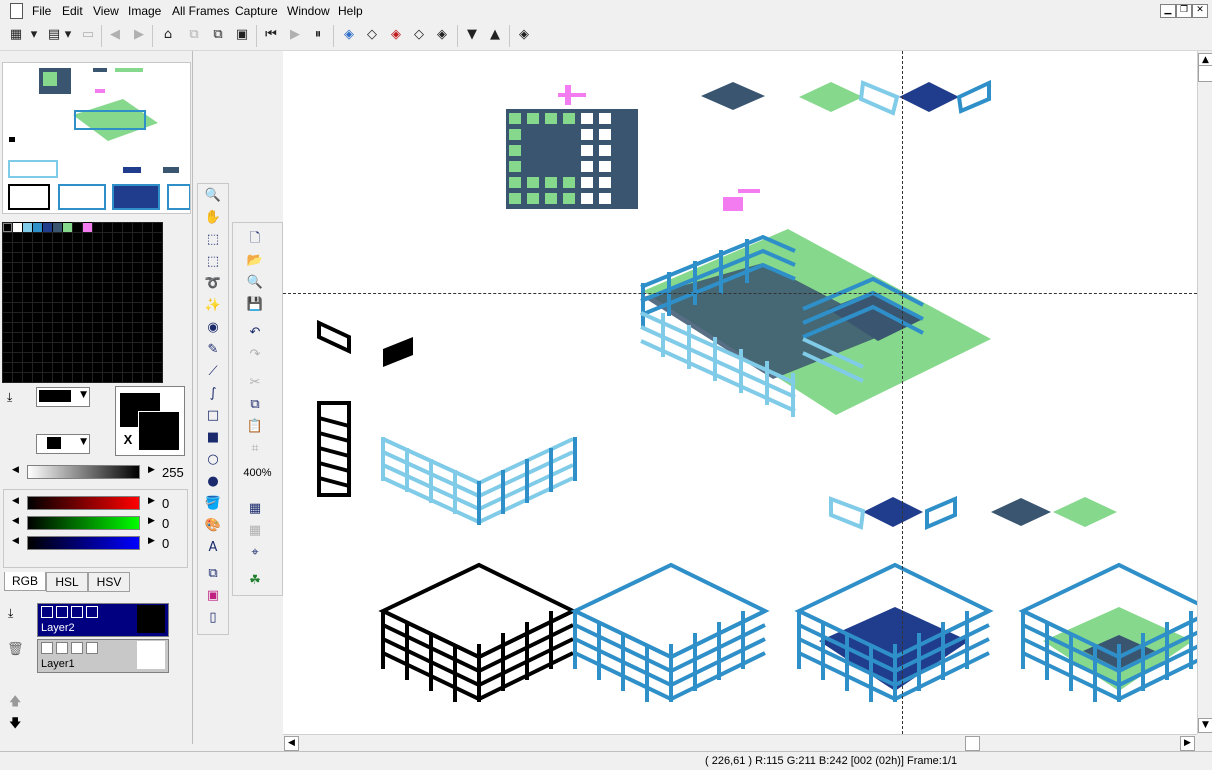 This screenshot has height=770, width=1212. Describe the element at coordinates (213, 350) in the screenshot. I see `pencil-tool-icon: ✎` at that location.